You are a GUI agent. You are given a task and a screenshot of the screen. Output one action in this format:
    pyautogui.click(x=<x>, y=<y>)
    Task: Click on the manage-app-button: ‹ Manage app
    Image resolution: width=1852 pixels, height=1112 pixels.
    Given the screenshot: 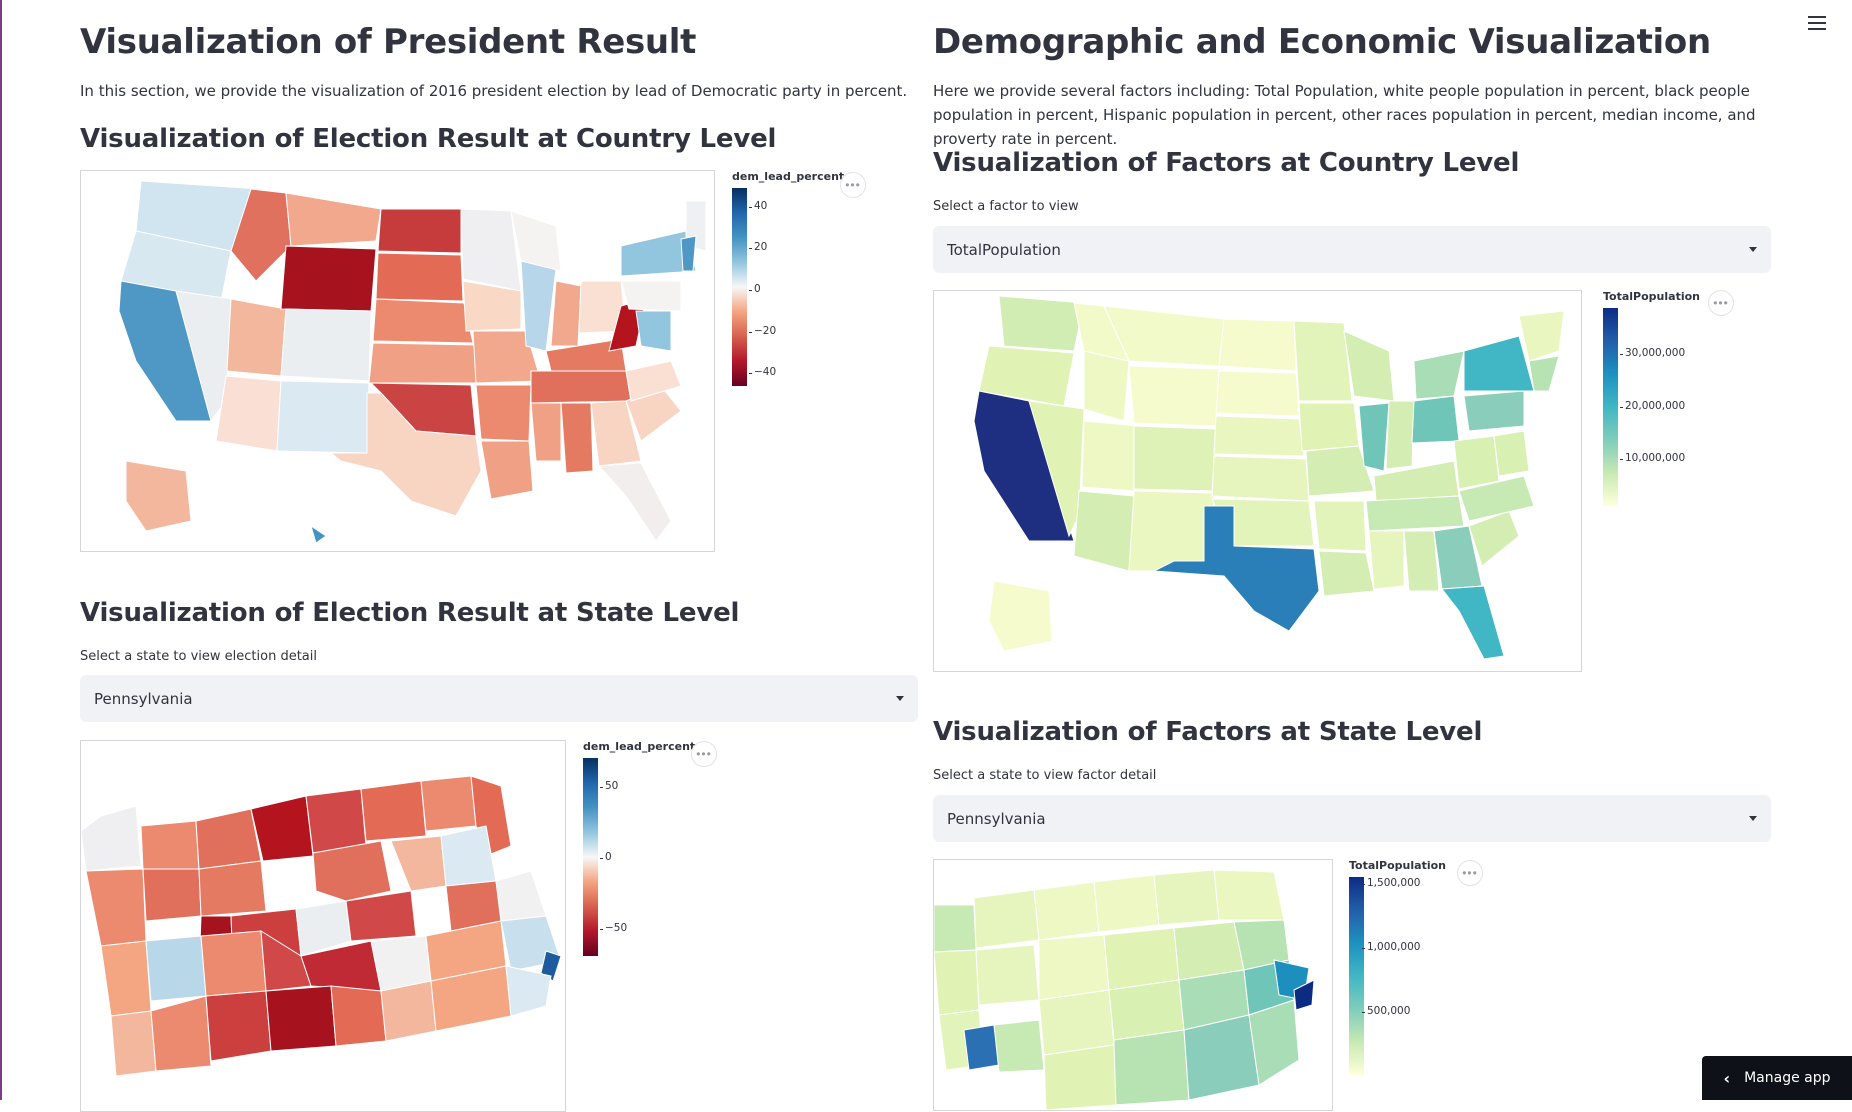 What is the action you would take?
    pyautogui.click(x=1777, y=1078)
    